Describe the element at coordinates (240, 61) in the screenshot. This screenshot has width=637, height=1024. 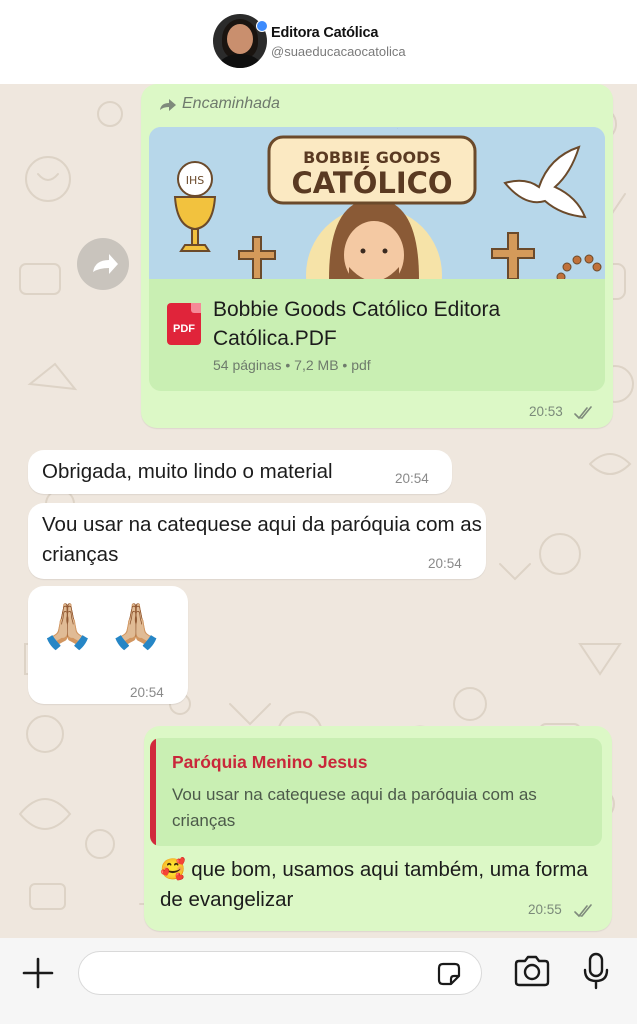
I see `avatar-body` at that location.